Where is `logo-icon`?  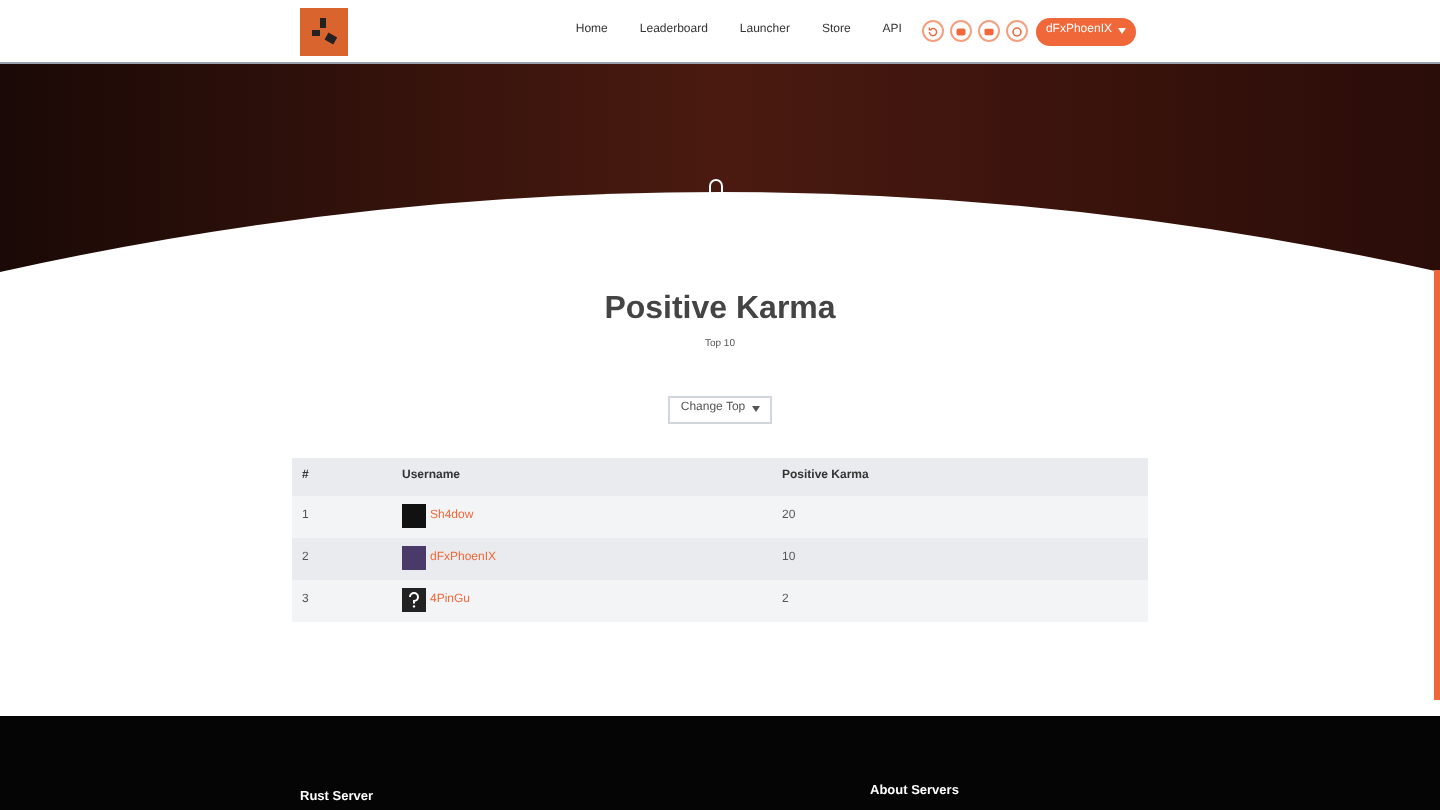
logo-icon is located at coordinates (324, 31).